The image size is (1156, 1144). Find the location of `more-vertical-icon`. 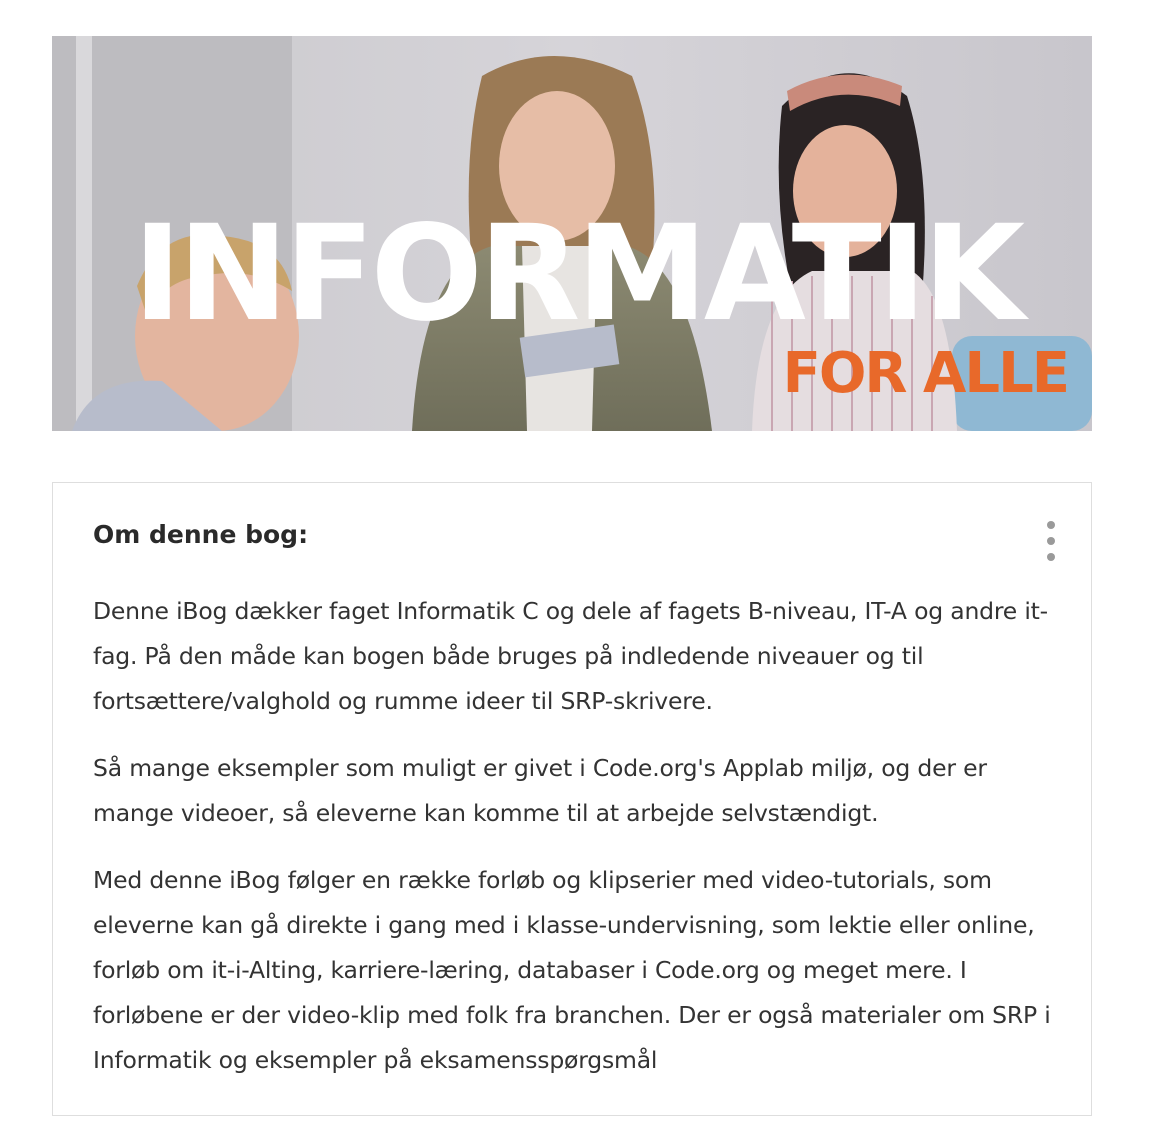

more-vertical-icon is located at coordinates (1051, 541).